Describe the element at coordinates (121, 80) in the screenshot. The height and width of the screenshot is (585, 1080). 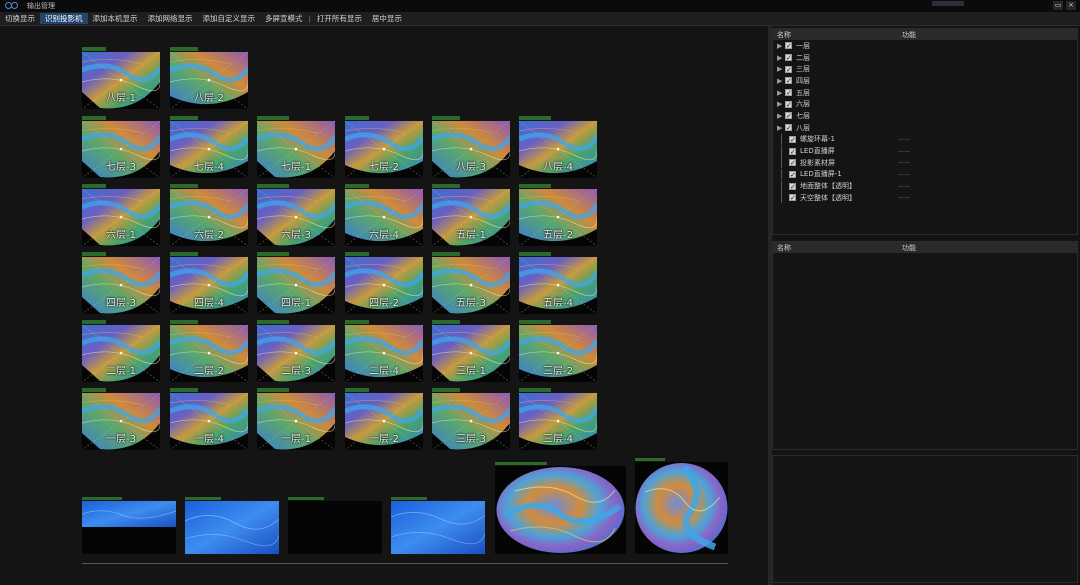
I see `projector-tile: 八层-1` at that location.